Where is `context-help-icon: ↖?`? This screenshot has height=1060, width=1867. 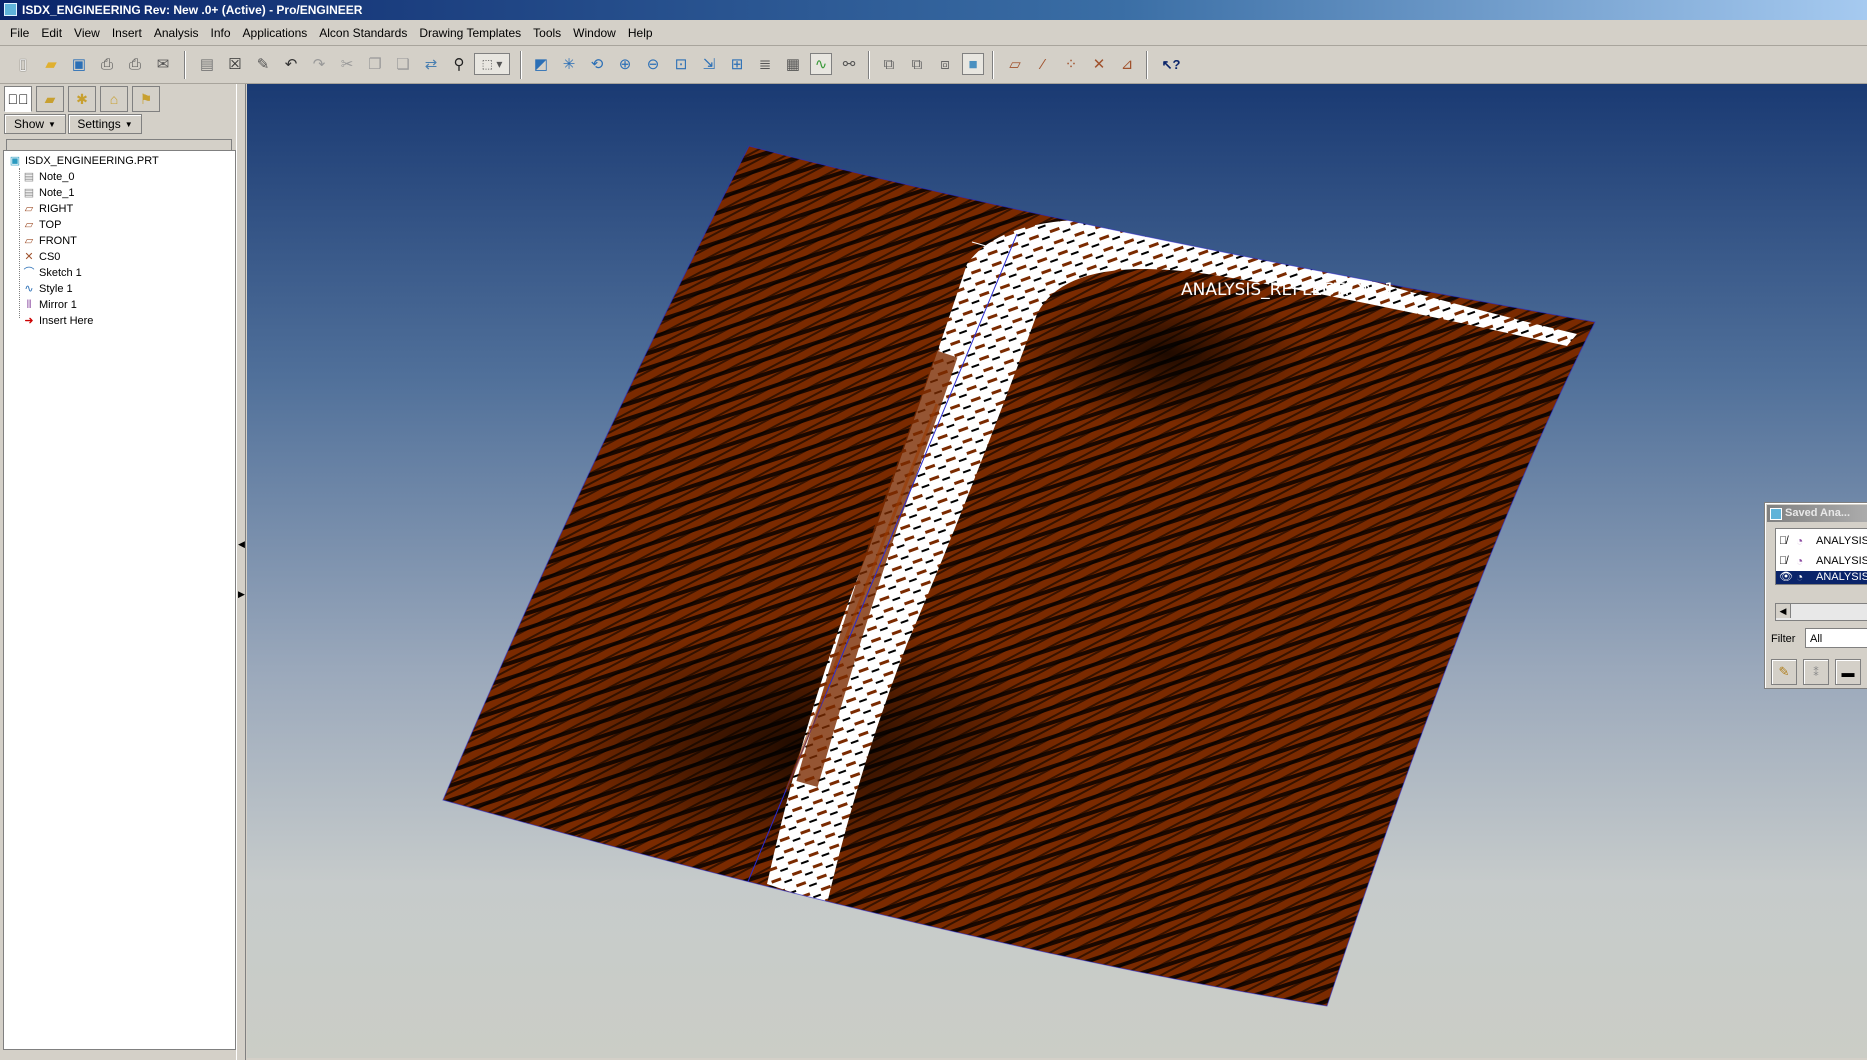 context-help-icon: ↖? is located at coordinates (1171, 64).